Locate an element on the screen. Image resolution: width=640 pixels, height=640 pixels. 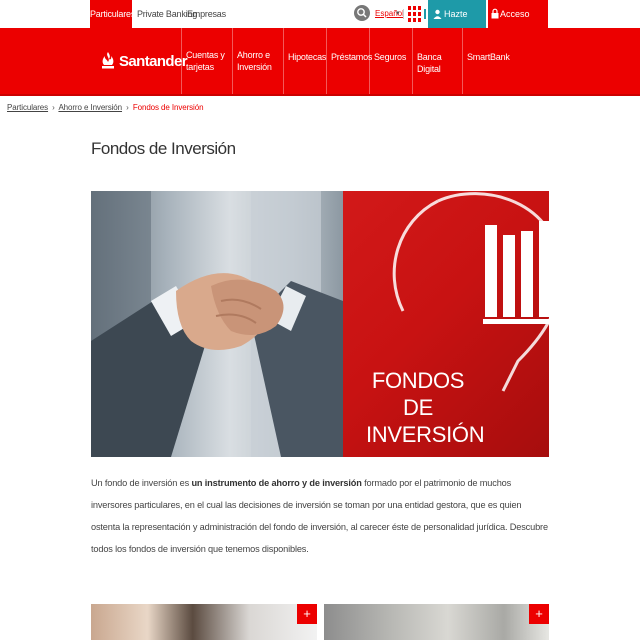
nav-item-hipotecas: Hipotecas is located at coordinates (304, 61).